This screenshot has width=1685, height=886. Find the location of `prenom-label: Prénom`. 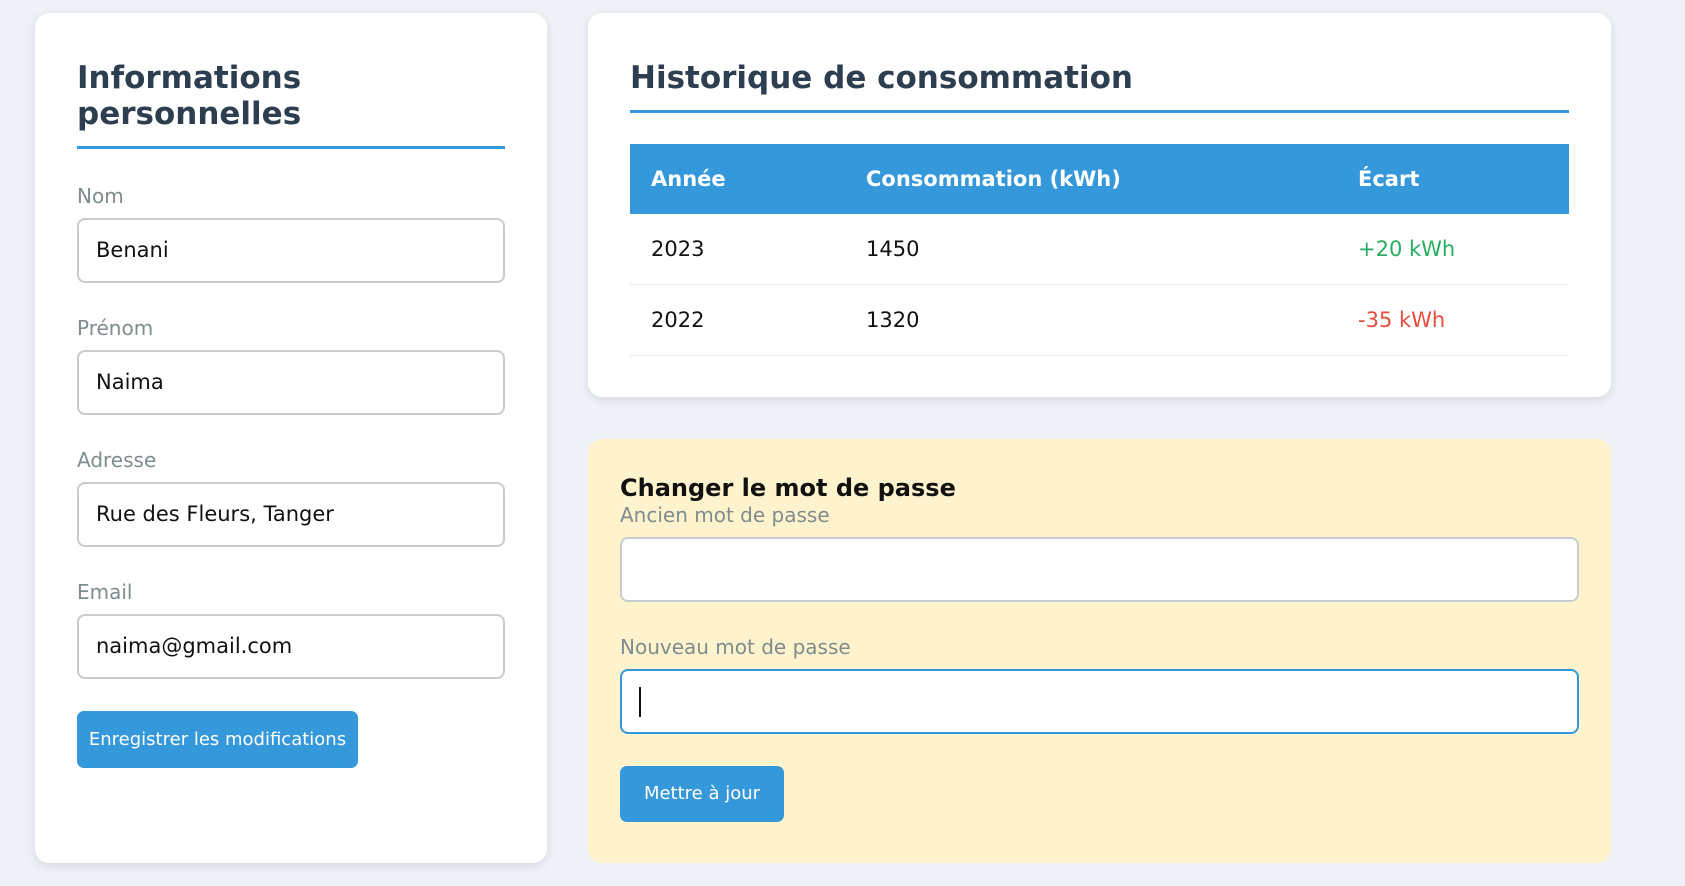

prenom-label: Prénom is located at coordinates (115, 328).